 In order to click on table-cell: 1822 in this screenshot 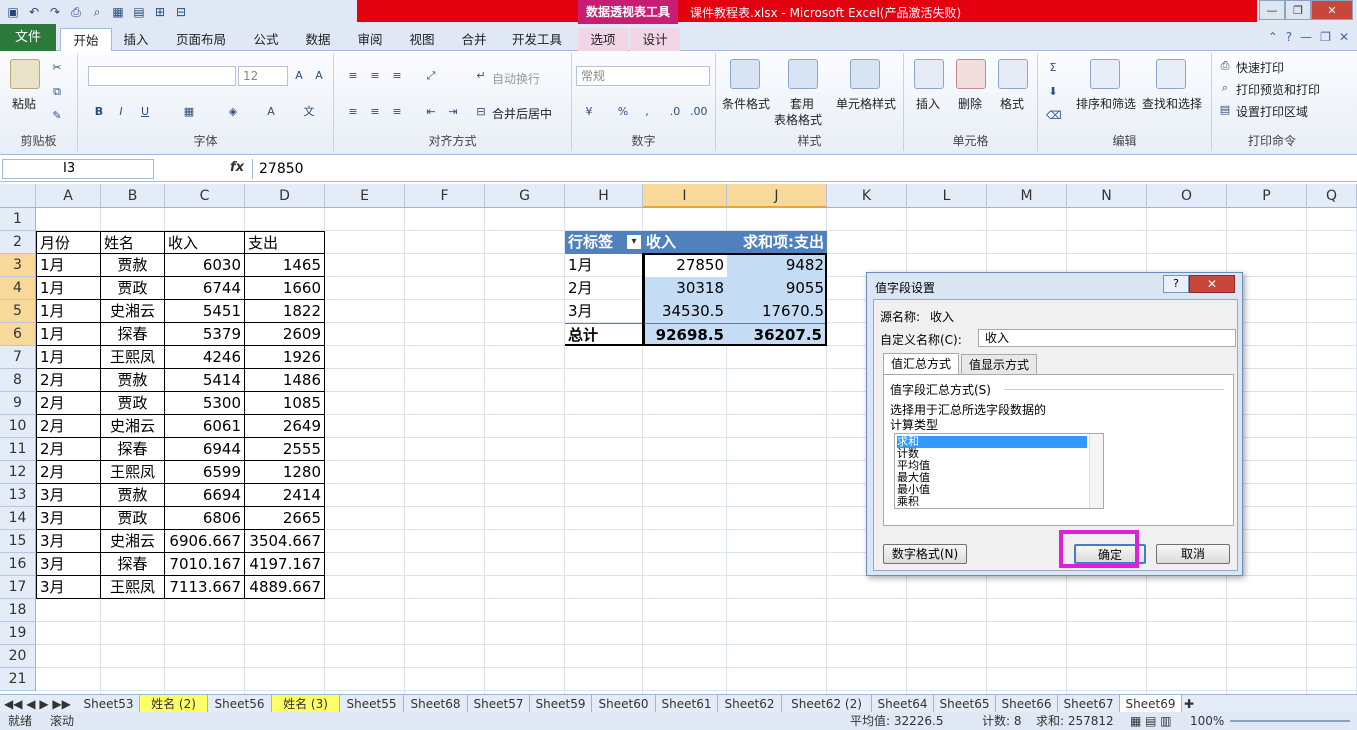, I will do `click(285, 311)`.